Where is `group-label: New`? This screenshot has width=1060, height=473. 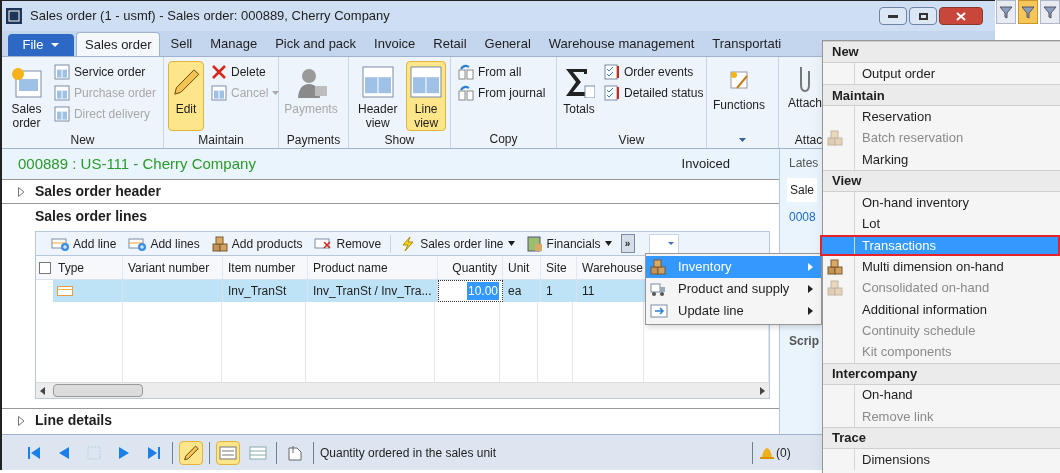
group-label: New is located at coordinates (82, 140).